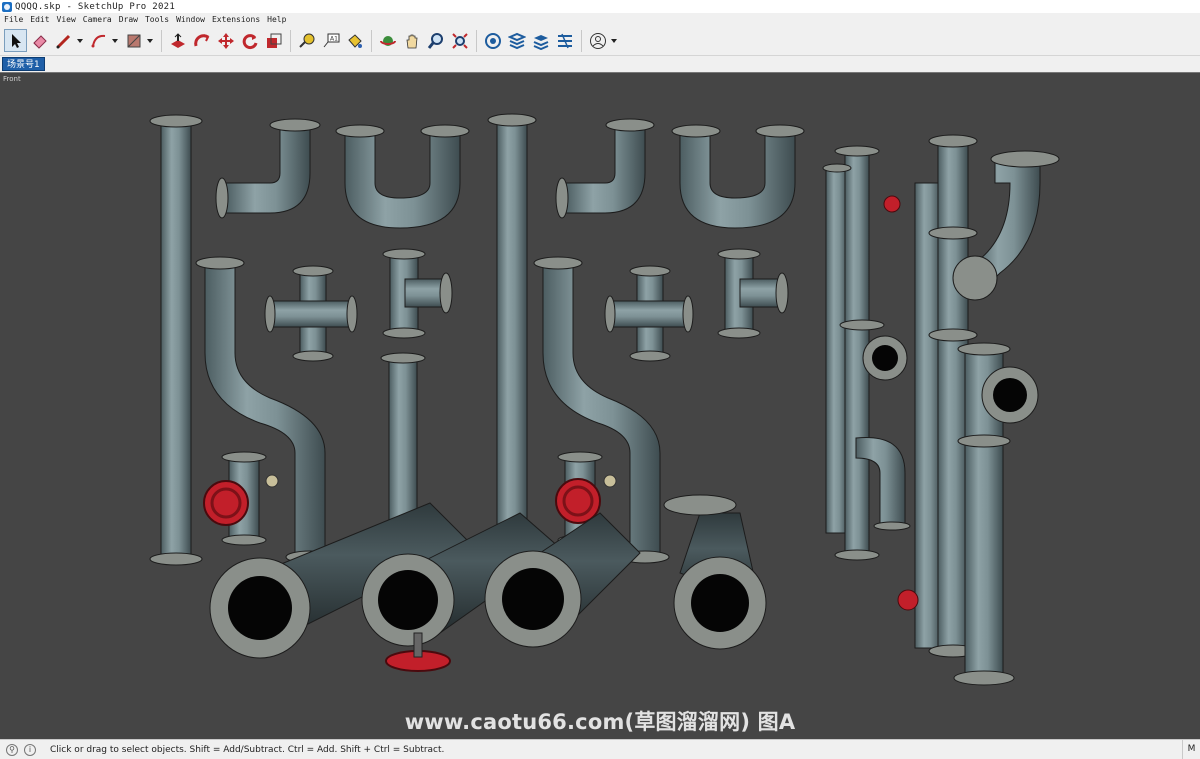  I want to click on offset-tool-button, so click(201, 40).